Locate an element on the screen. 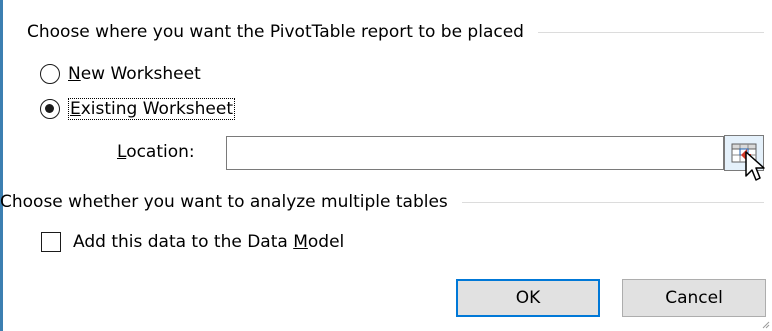 Image resolution: width=772 pixels, height=331 pixels. add-to-data-model-checkbox is located at coordinates (51, 242).